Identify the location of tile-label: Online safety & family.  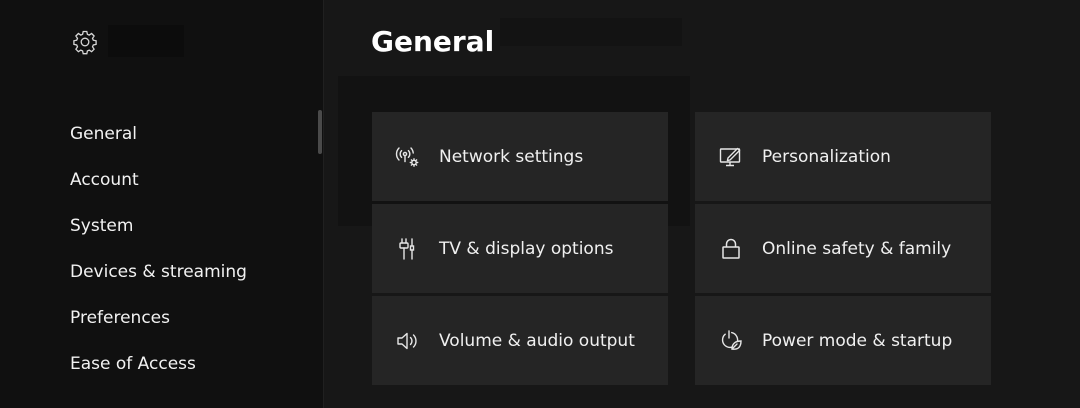
(857, 248).